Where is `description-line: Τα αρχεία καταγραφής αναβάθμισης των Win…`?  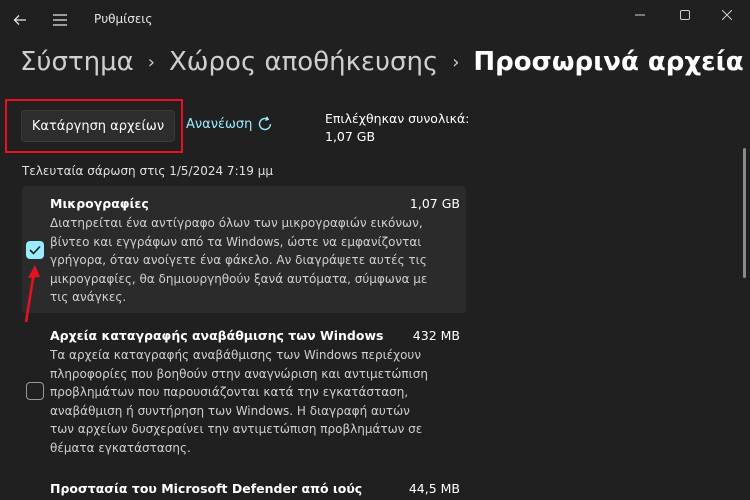 description-line: Τα αρχεία καταγραφής αναβάθμισης των Win… is located at coordinates (236, 355).